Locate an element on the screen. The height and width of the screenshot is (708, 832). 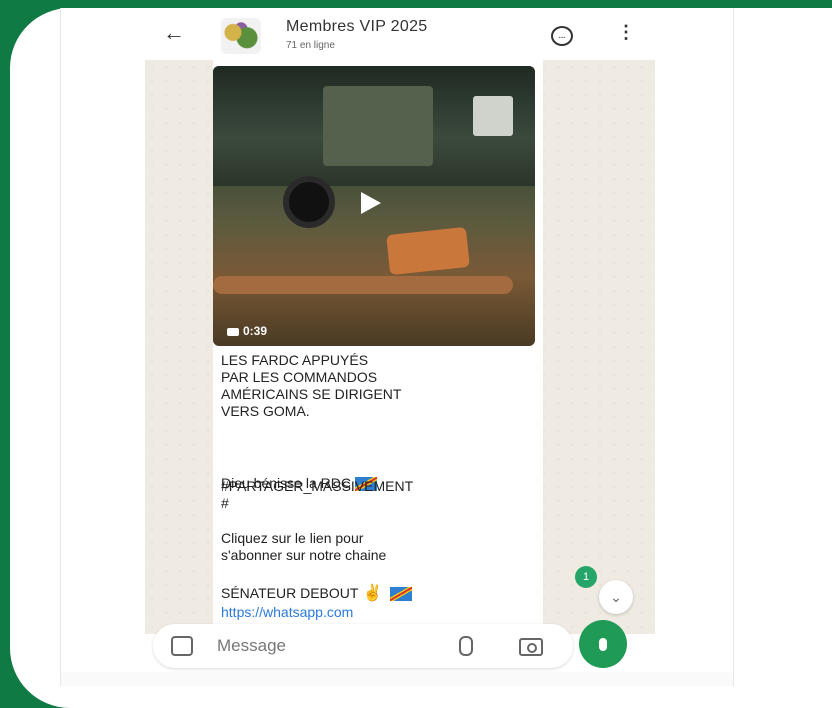
scroll-down-button: ⌄ is located at coordinates (616, 597).